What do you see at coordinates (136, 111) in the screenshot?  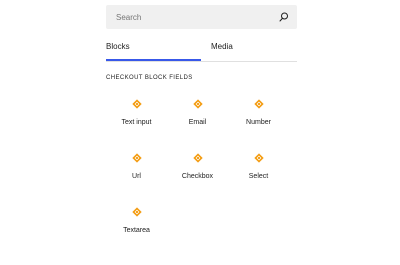 I see `block-text-input: Text input` at bounding box center [136, 111].